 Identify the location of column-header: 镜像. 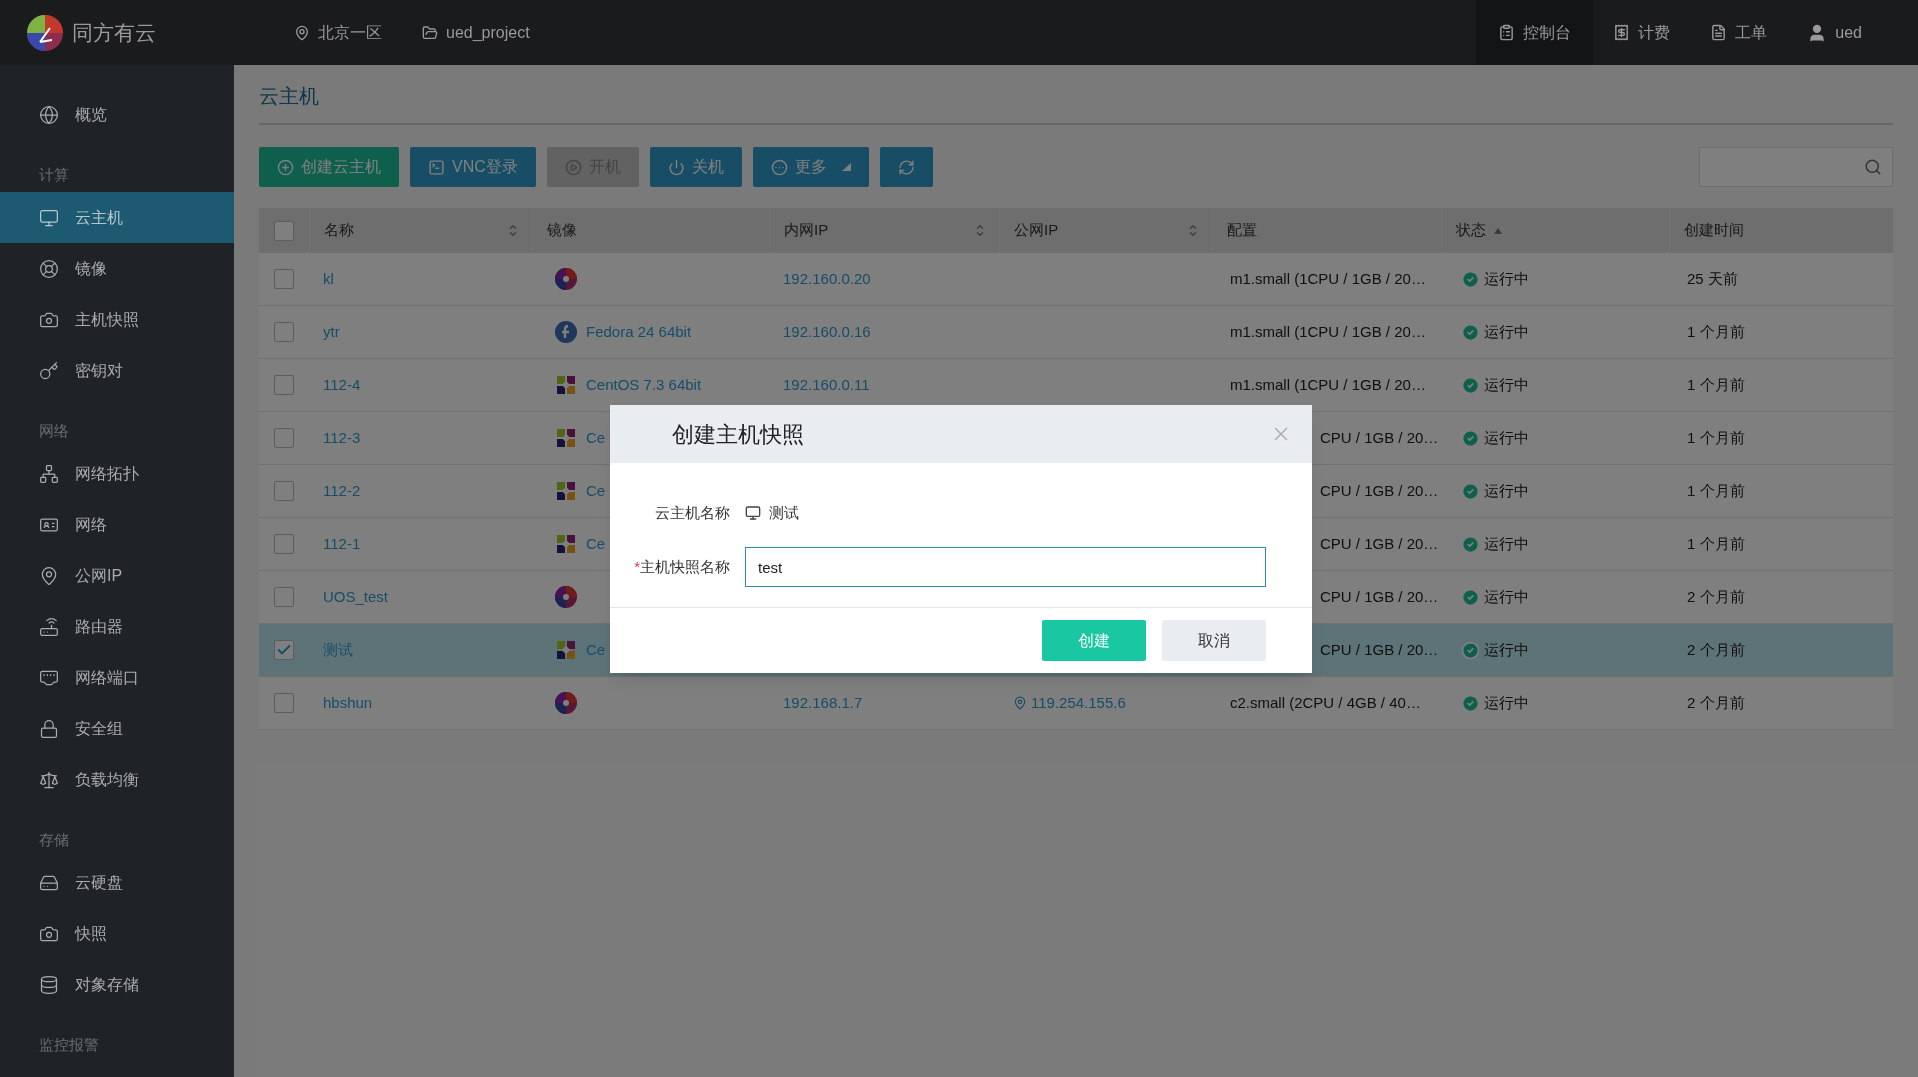
(562, 230).